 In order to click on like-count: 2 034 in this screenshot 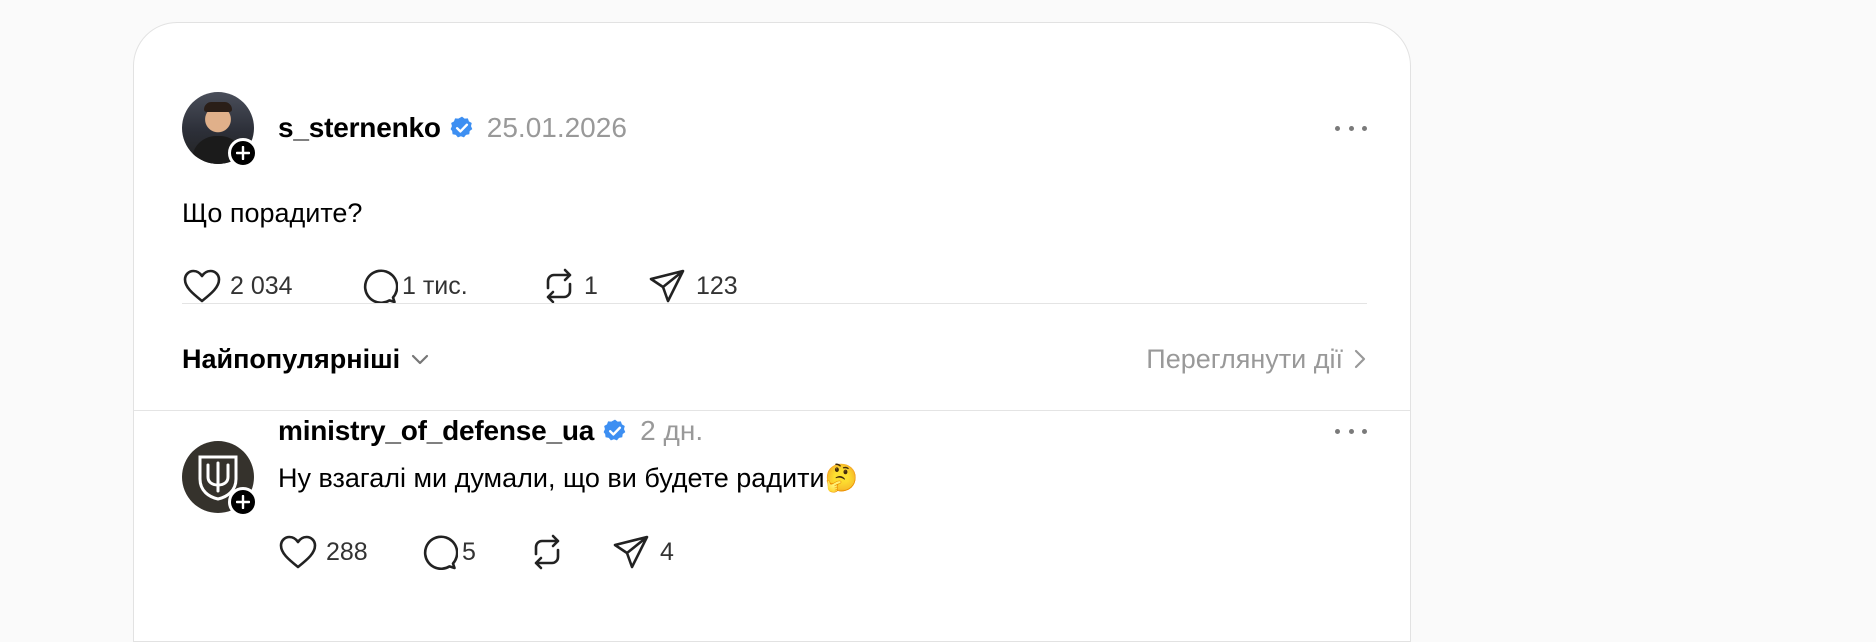, I will do `click(261, 285)`.